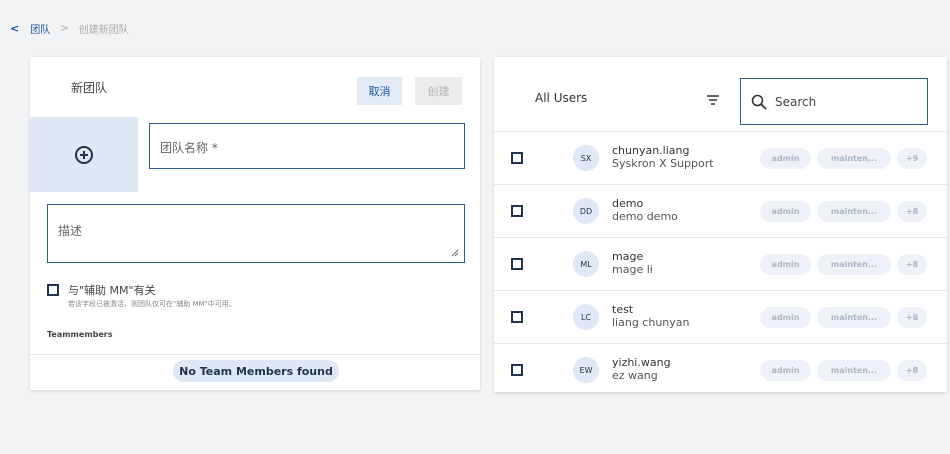 The height and width of the screenshot is (454, 950). I want to click on plus-circle-icon, so click(84, 154).